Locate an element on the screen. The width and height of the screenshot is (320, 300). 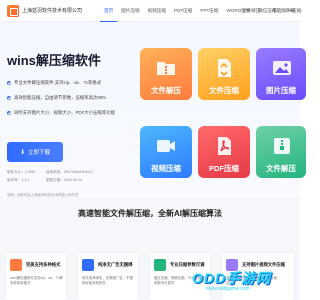
tile-image-compress: 图片压缩 is located at coordinates (281, 74).